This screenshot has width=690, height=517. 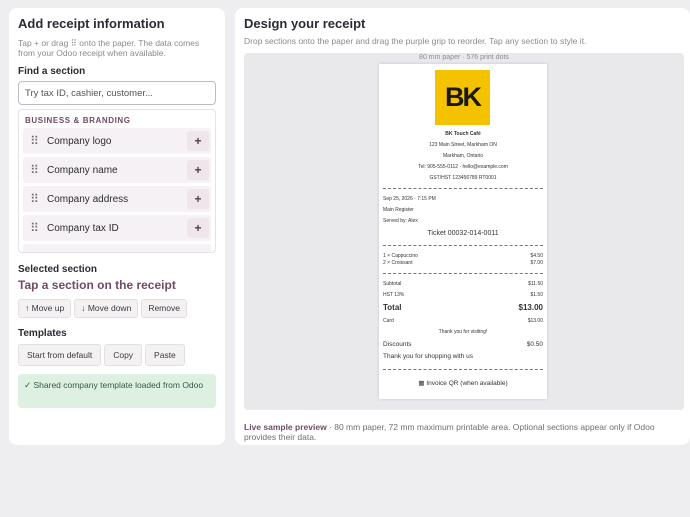 What do you see at coordinates (463, 145) in the screenshot?
I see `receipt-address-line-1: 123 Main Street, Markham ON` at bounding box center [463, 145].